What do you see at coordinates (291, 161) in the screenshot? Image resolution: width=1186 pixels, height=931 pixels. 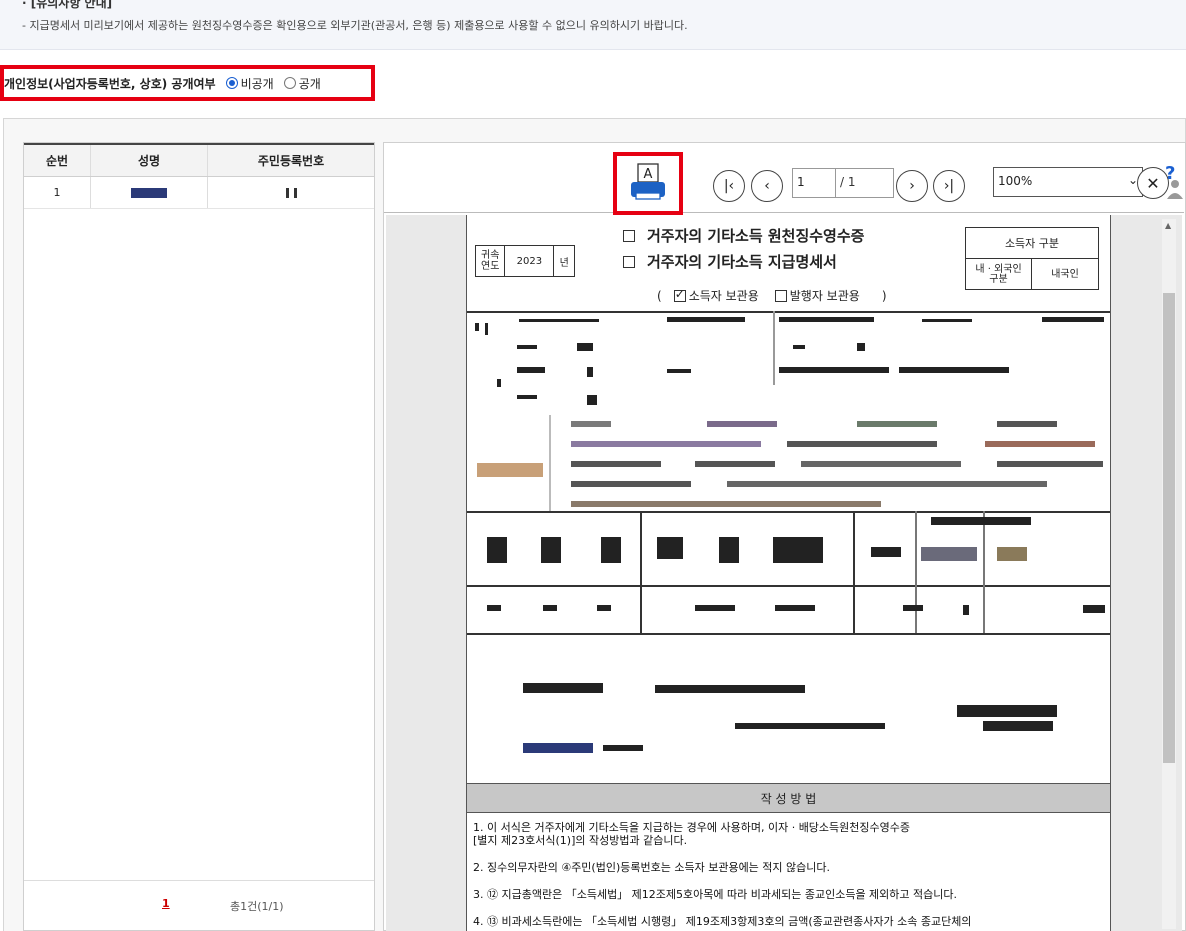 I see `col-header-id: 주민등록번호` at bounding box center [291, 161].